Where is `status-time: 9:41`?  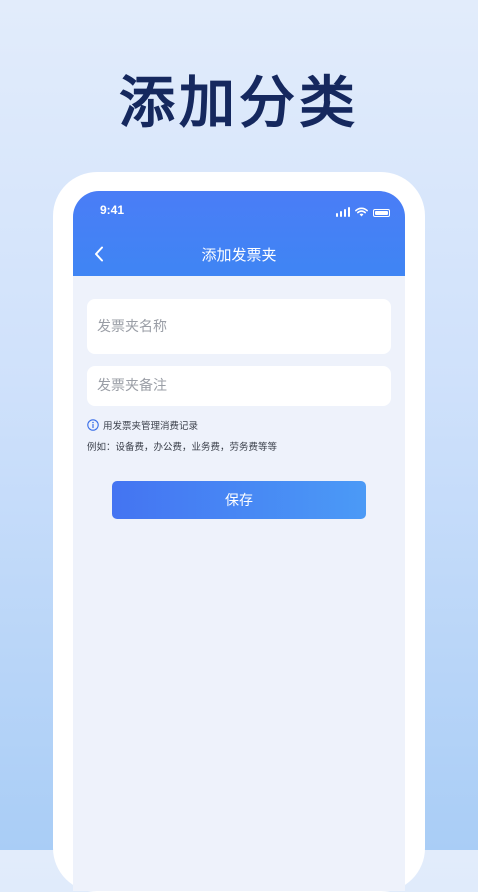 status-time: 9:41 is located at coordinates (112, 210).